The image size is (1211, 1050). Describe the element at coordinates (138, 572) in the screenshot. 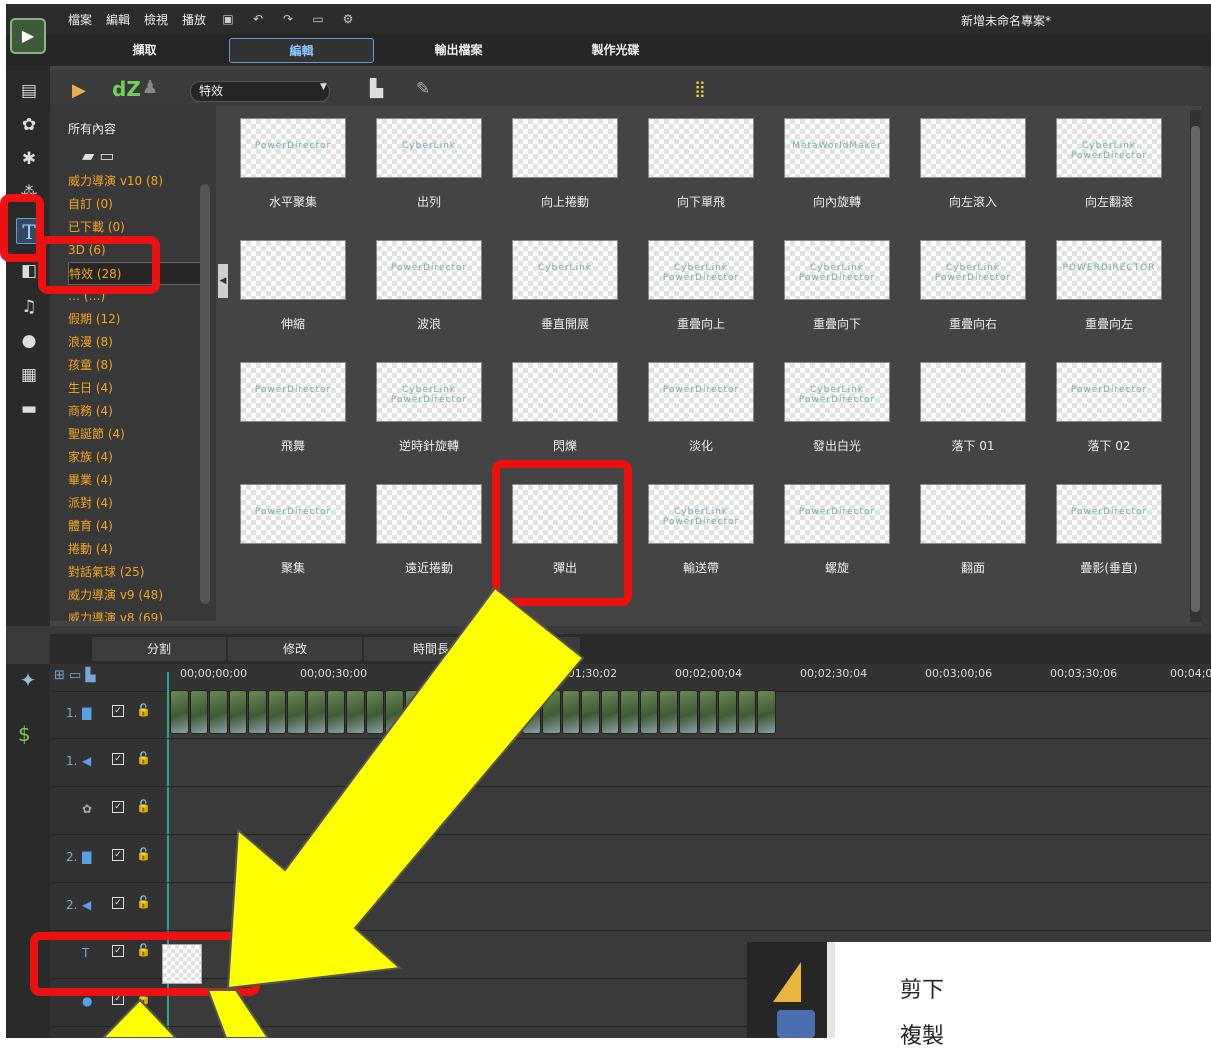

I see `category-item: 對話氣球 (25)` at that location.